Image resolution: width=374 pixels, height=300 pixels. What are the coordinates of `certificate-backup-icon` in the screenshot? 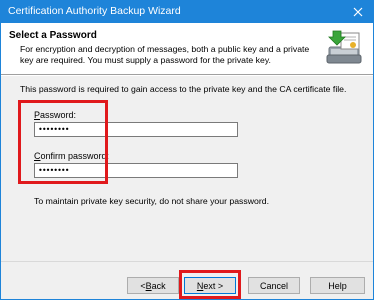 It's located at (344, 47).